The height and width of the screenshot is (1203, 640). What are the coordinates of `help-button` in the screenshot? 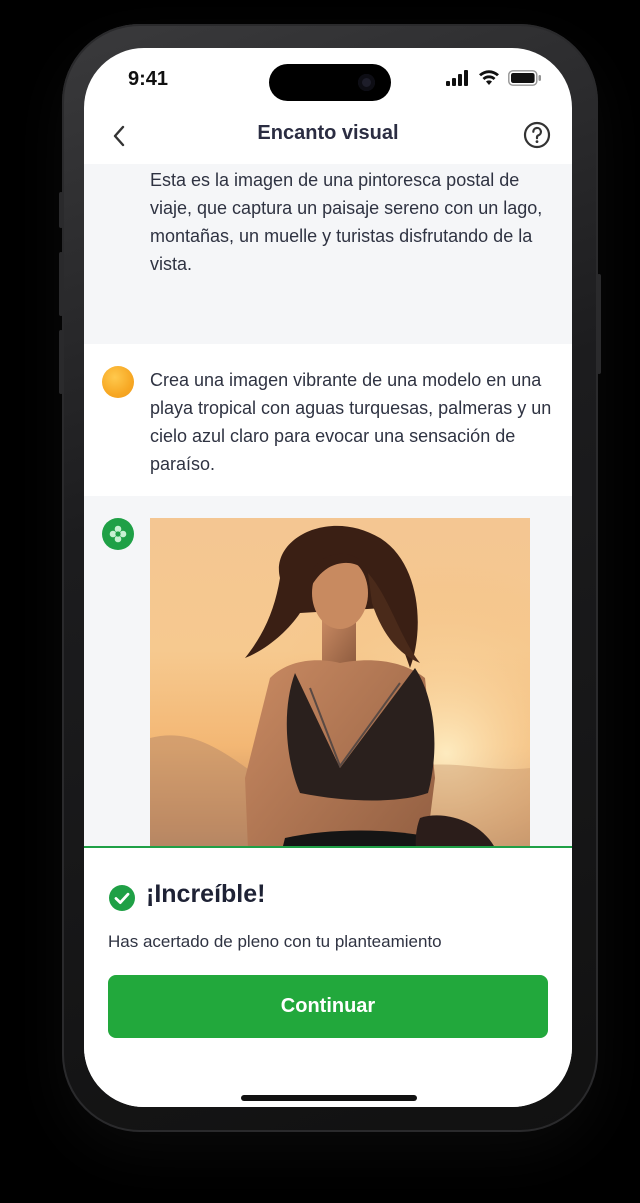 It's located at (537, 135).